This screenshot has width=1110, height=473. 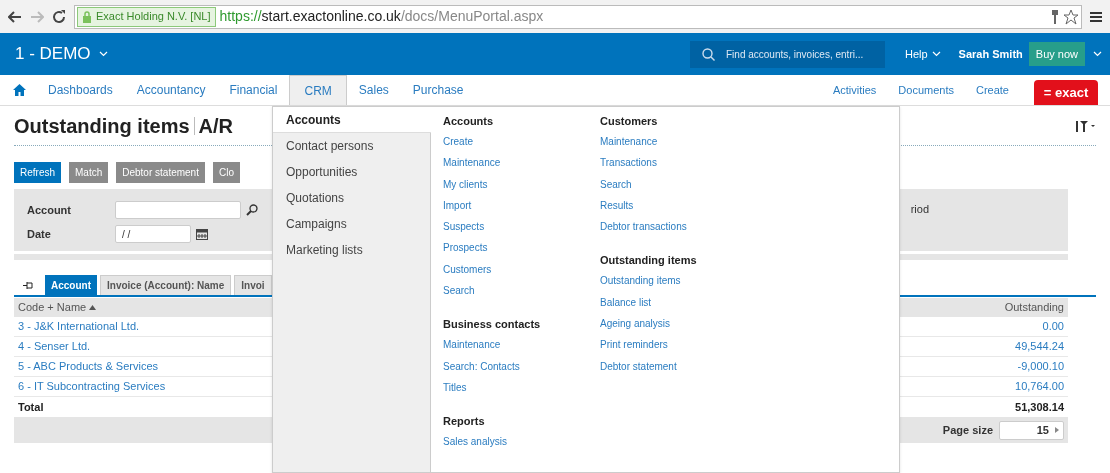 I want to click on table-cell: 3 - J&K International Ltd., so click(x=79, y=326).